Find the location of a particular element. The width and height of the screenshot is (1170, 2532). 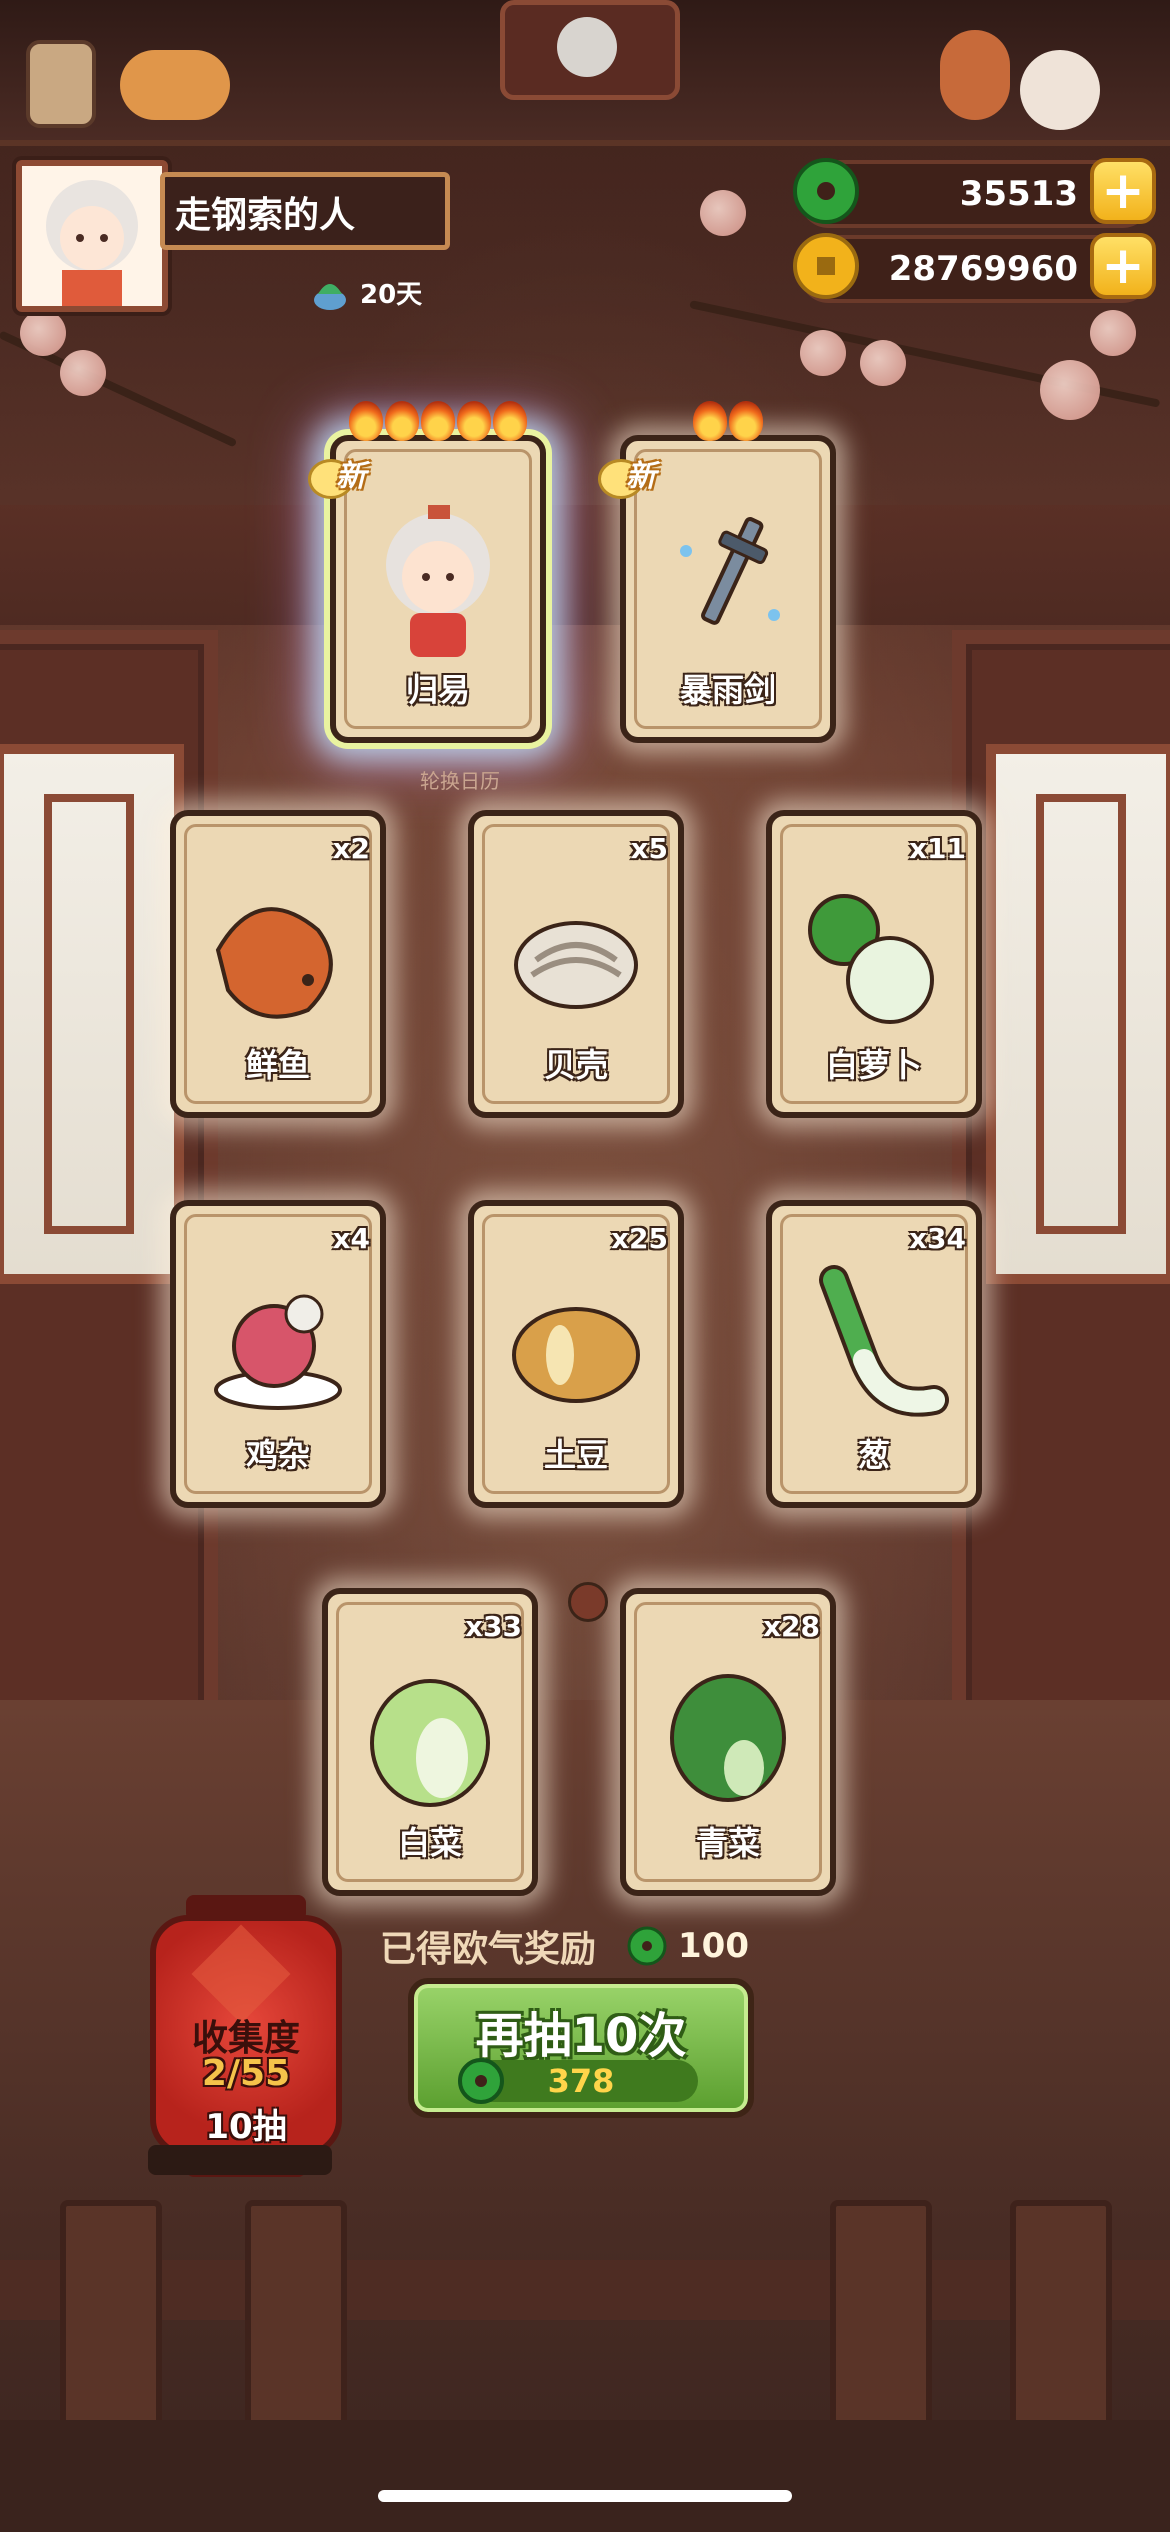

reward-line: 已得欧气奖励 100 is located at coordinates (564, 1946).